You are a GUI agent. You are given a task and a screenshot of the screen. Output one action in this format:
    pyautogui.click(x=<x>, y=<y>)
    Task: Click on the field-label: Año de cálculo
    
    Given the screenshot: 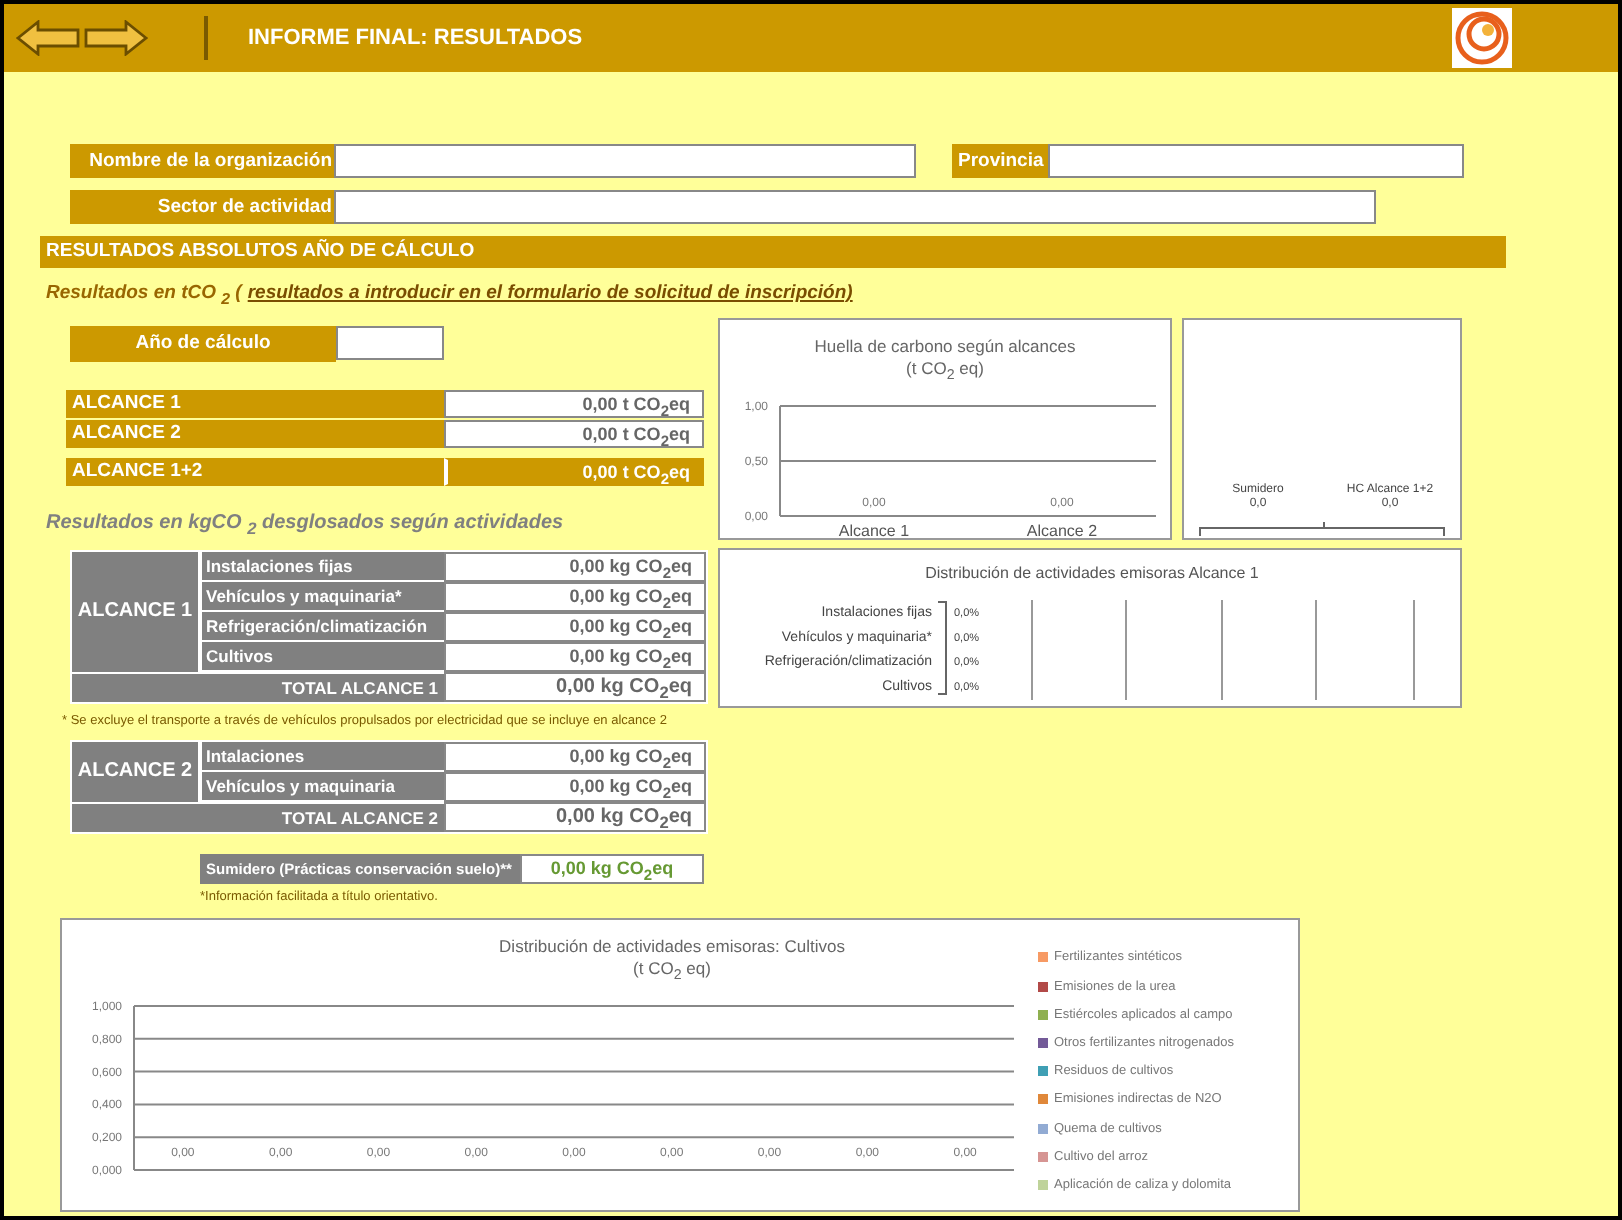 What is the action you would take?
    pyautogui.click(x=203, y=343)
    